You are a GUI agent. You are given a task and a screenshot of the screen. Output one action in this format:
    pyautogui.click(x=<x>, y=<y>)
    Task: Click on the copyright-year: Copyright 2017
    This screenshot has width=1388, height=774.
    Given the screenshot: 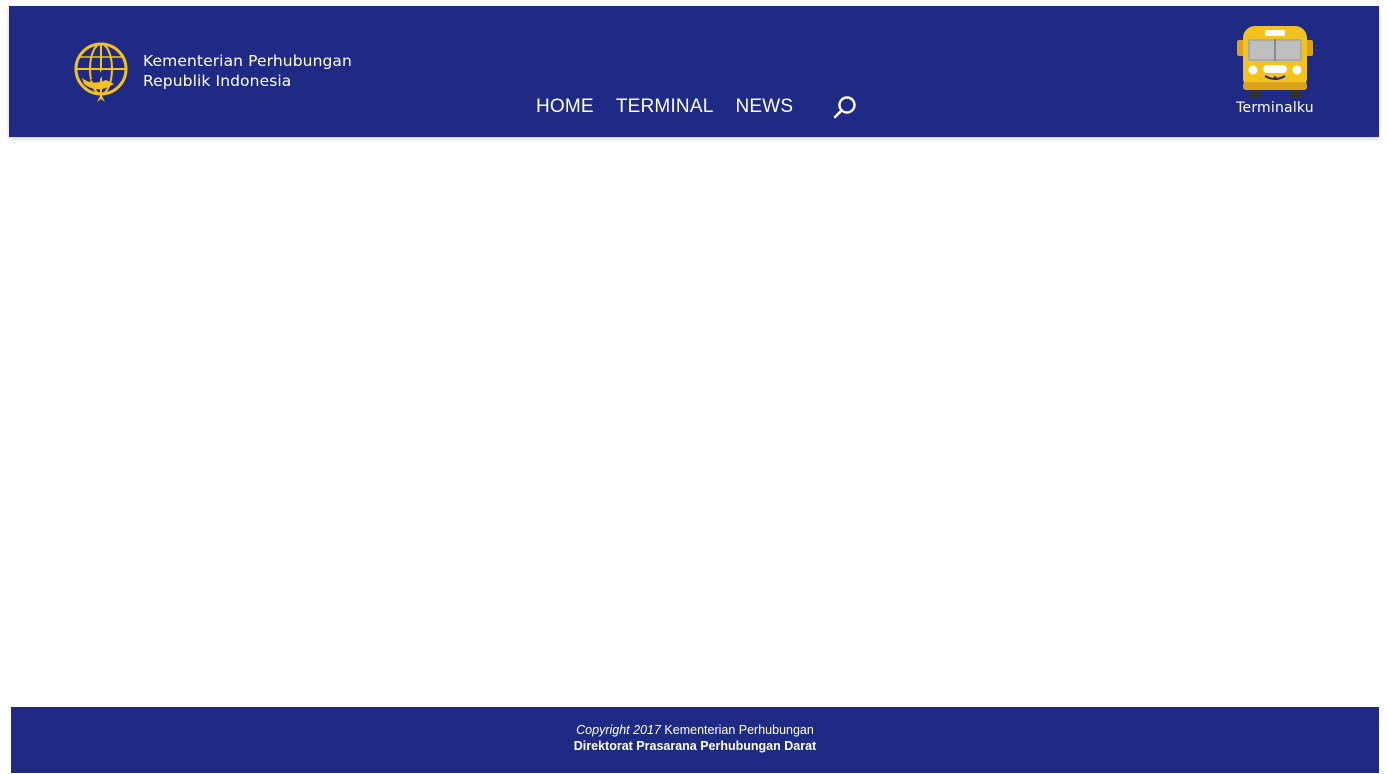 What is the action you would take?
    pyautogui.click(x=618, y=730)
    